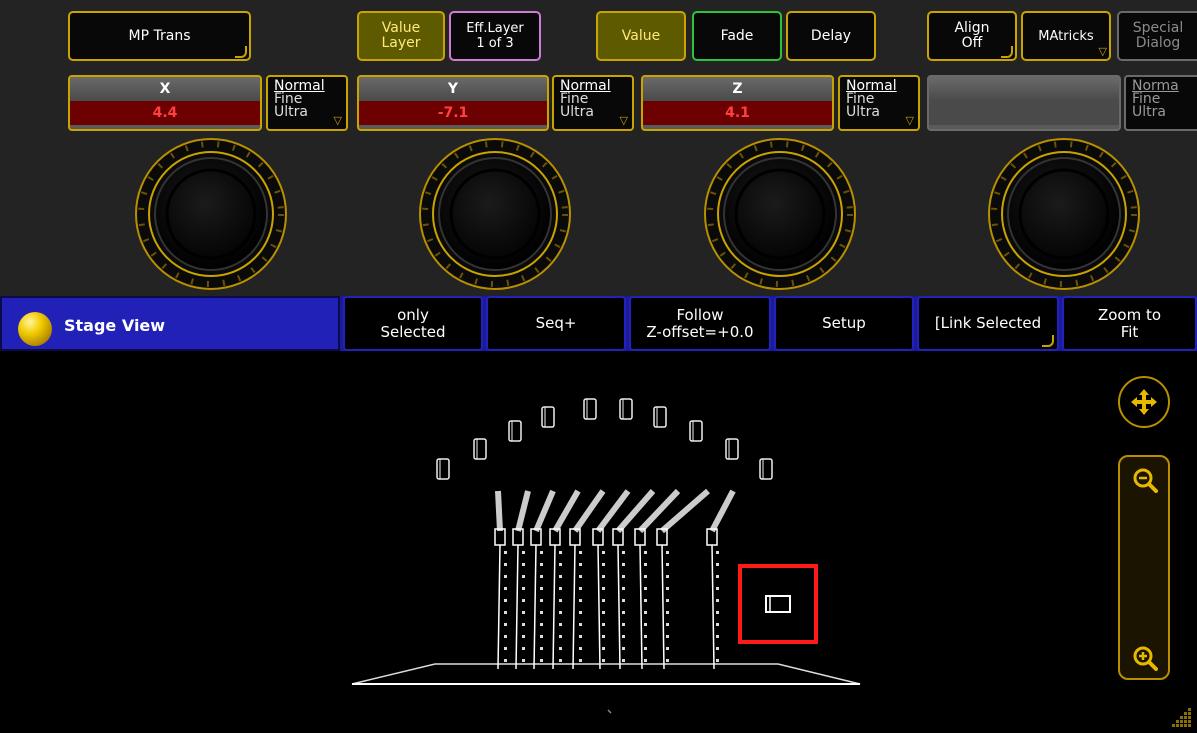 This screenshot has width=1197, height=733. I want to click on moving-head-fixture, so click(566, 511).